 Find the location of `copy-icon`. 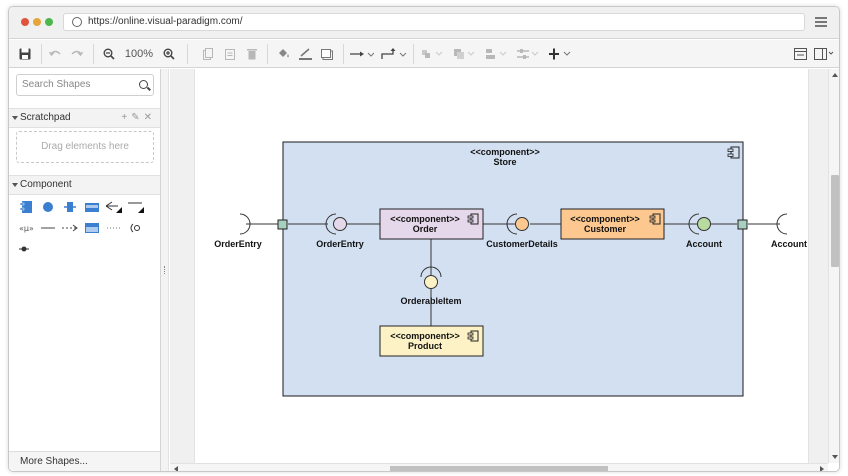

copy-icon is located at coordinates (208, 54).